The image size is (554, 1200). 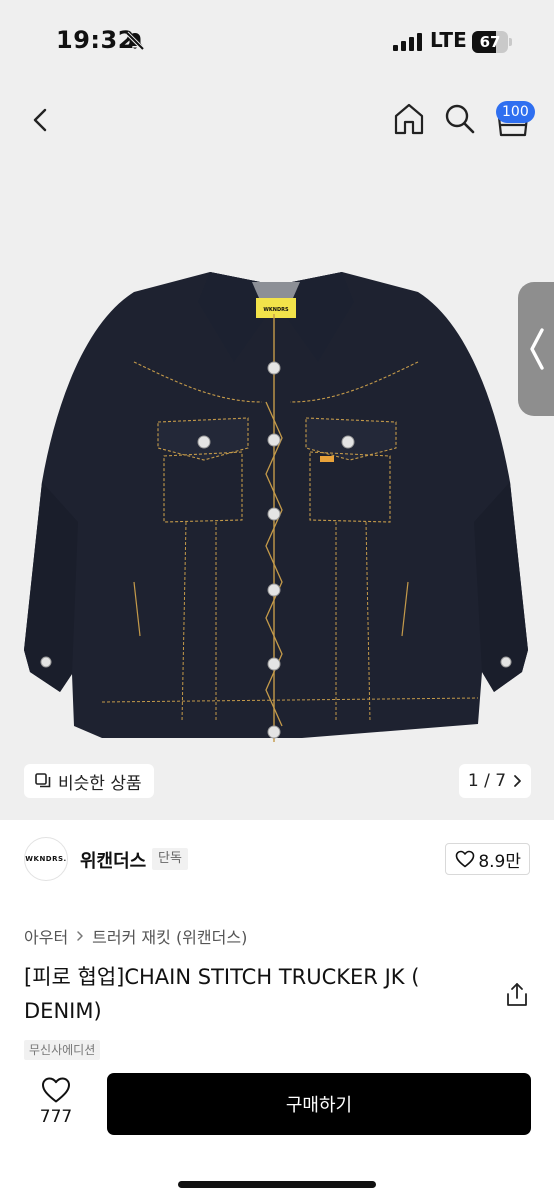 What do you see at coordinates (135, 41) in the screenshot?
I see `bell-slash-icon` at bounding box center [135, 41].